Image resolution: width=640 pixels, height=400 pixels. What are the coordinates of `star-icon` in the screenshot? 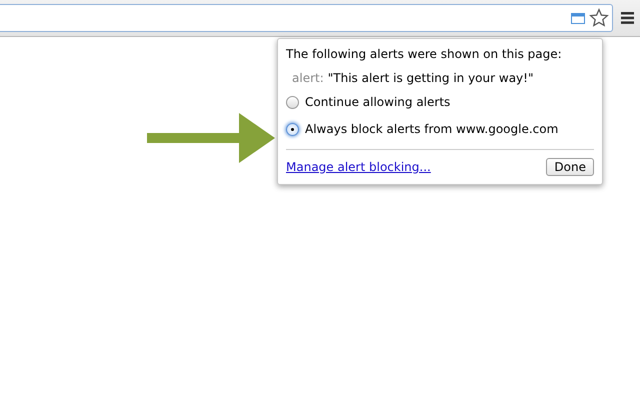 It's located at (599, 18).